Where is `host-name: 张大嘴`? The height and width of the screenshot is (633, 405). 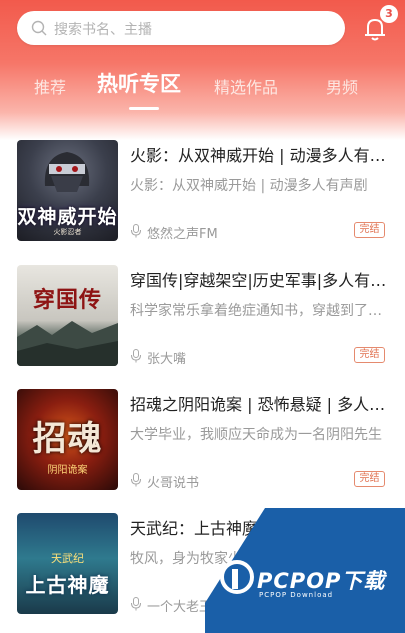 host-name: 张大嘴 is located at coordinates (167, 359).